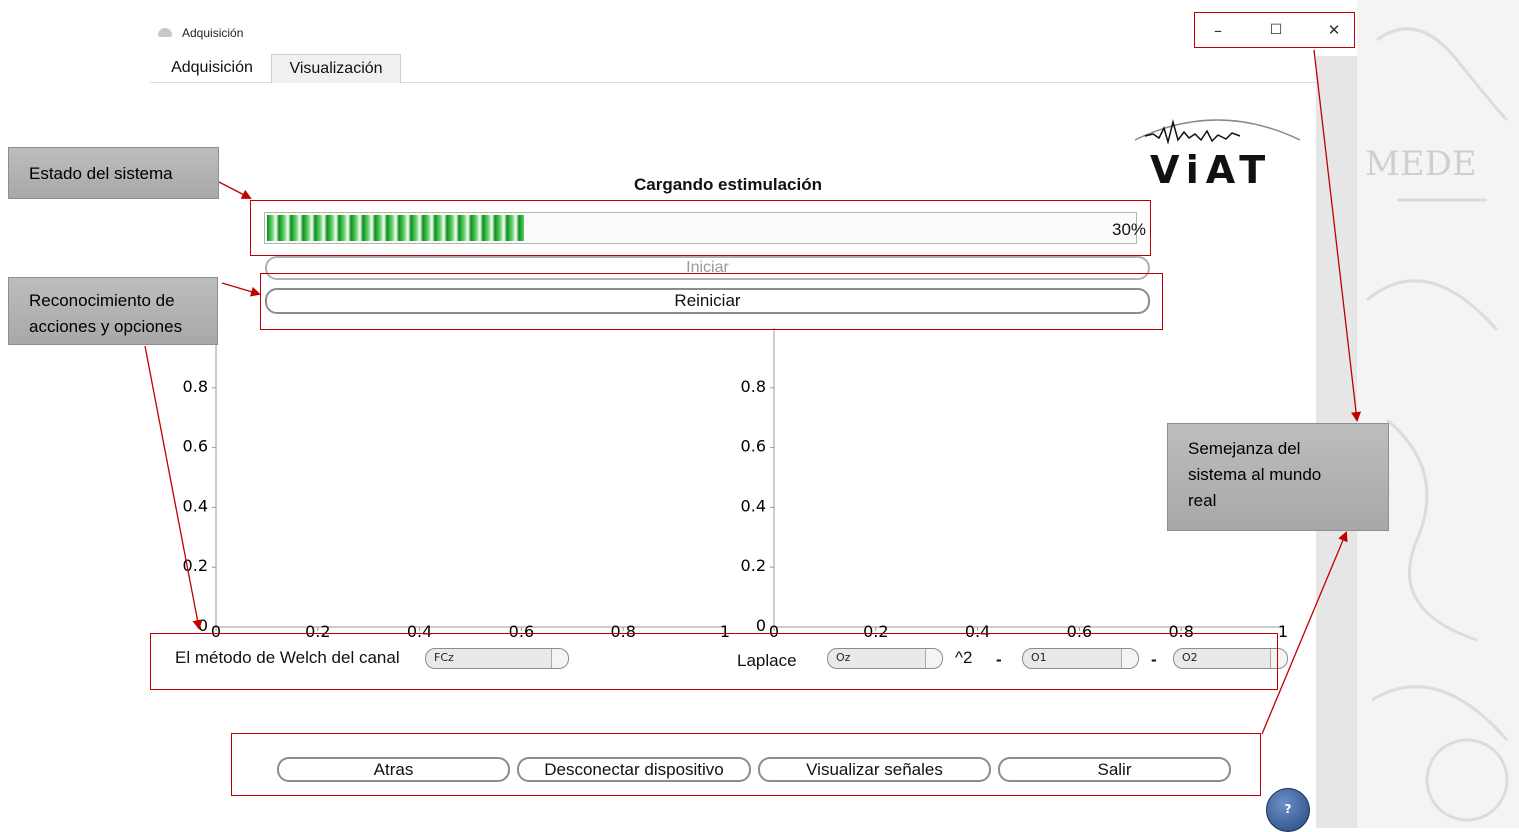 The width and height of the screenshot is (1519, 832). Describe the element at coordinates (1278, 477) in the screenshot. I see `callout-semejanza: Semejanza del sistema al mundo real` at that location.